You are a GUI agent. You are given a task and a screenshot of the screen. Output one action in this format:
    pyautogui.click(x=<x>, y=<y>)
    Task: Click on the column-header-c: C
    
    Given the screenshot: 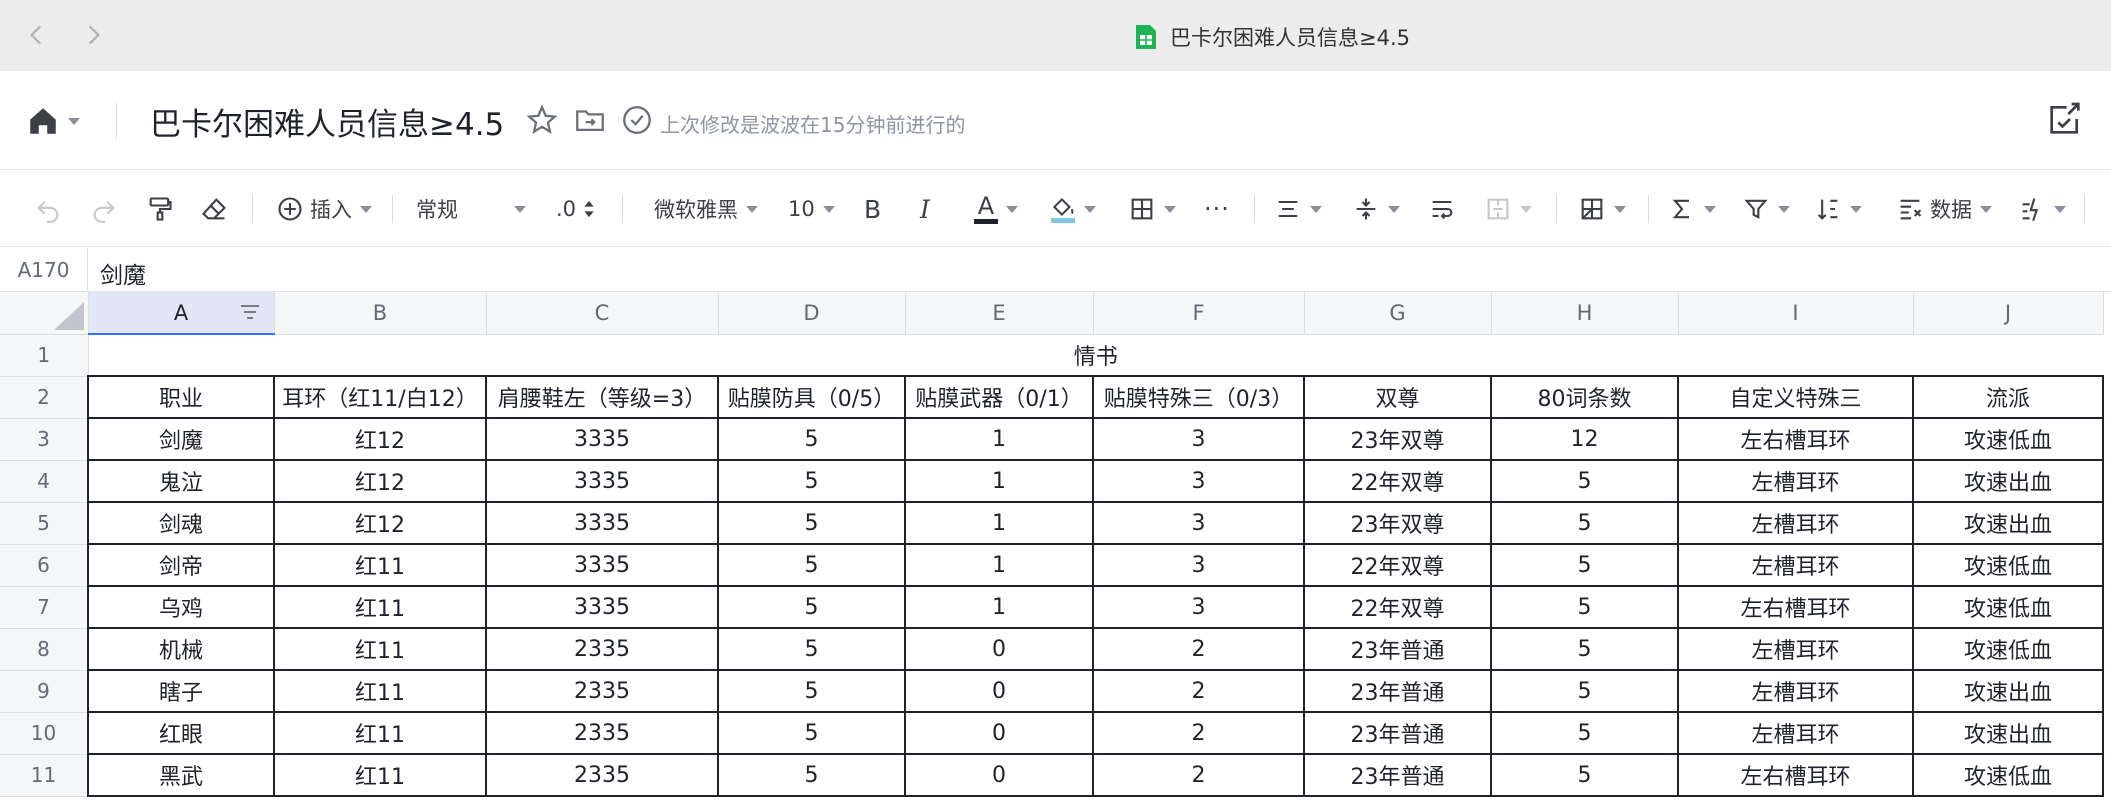 What is the action you would take?
    pyautogui.click(x=602, y=313)
    